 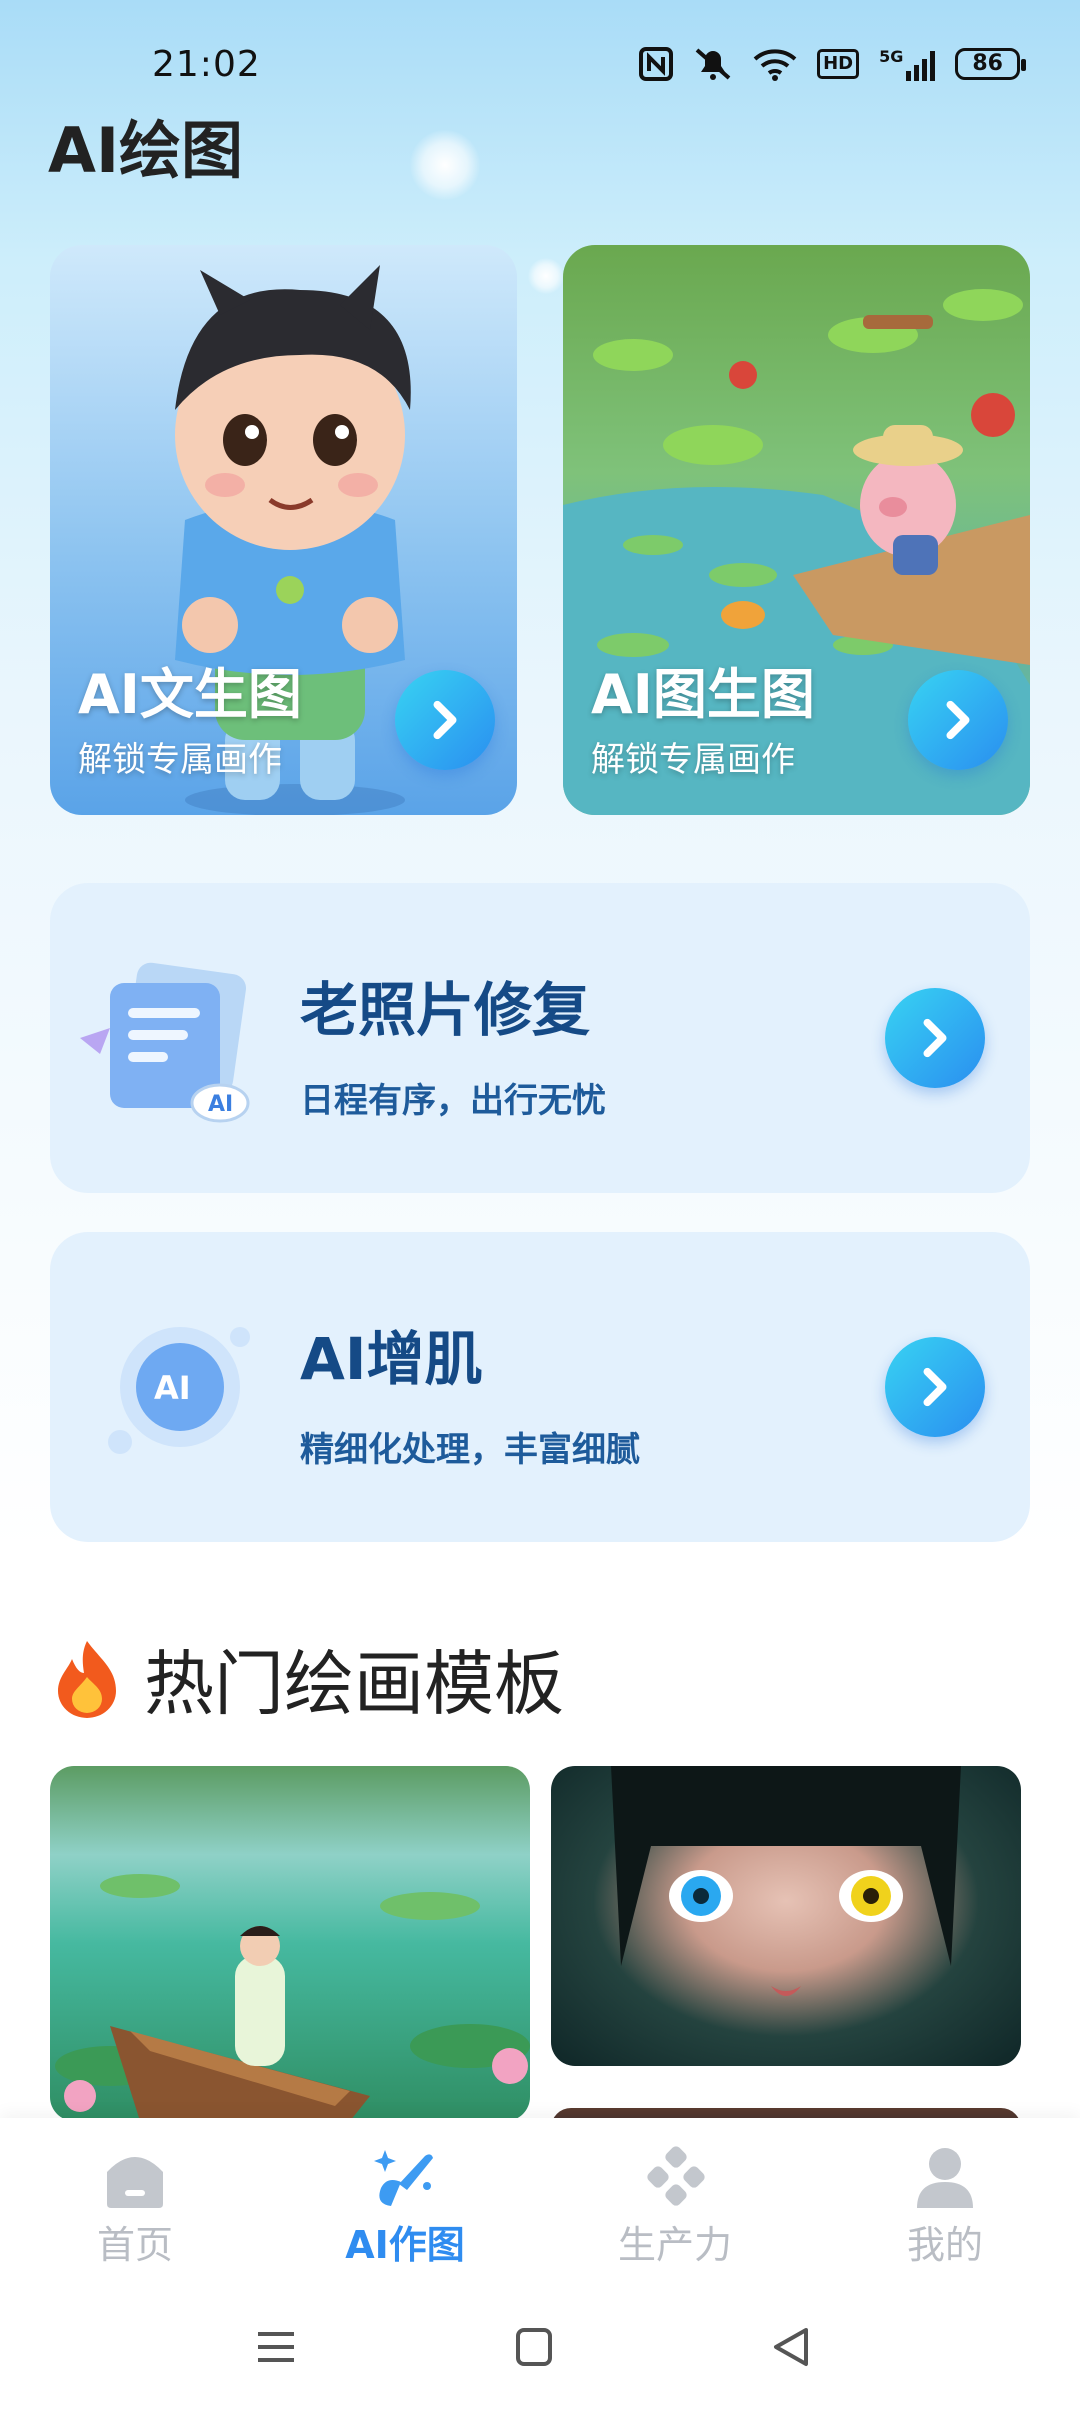 I want to click on card-title: AI图生图, so click(x=703, y=694).